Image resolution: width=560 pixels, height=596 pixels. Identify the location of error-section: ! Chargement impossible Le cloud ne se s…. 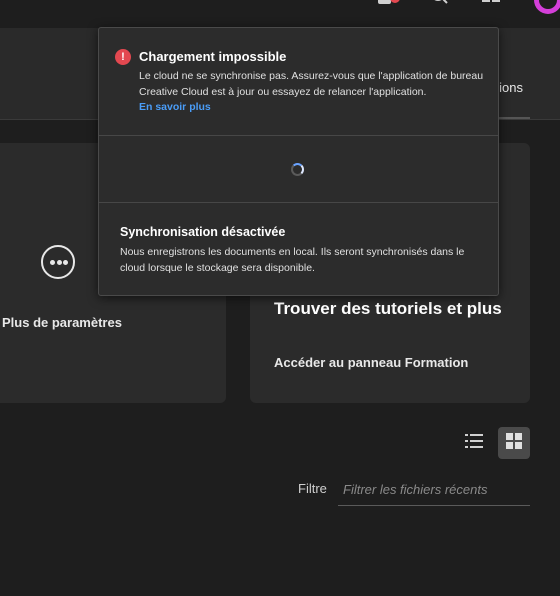
(298, 82).